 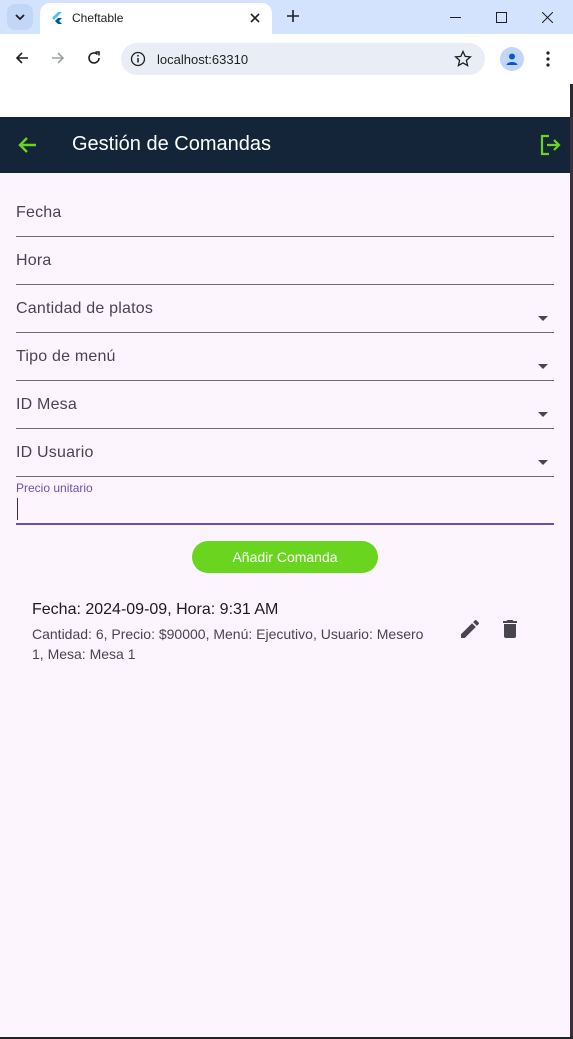 I want to click on tab-search-button, so click(x=20, y=17).